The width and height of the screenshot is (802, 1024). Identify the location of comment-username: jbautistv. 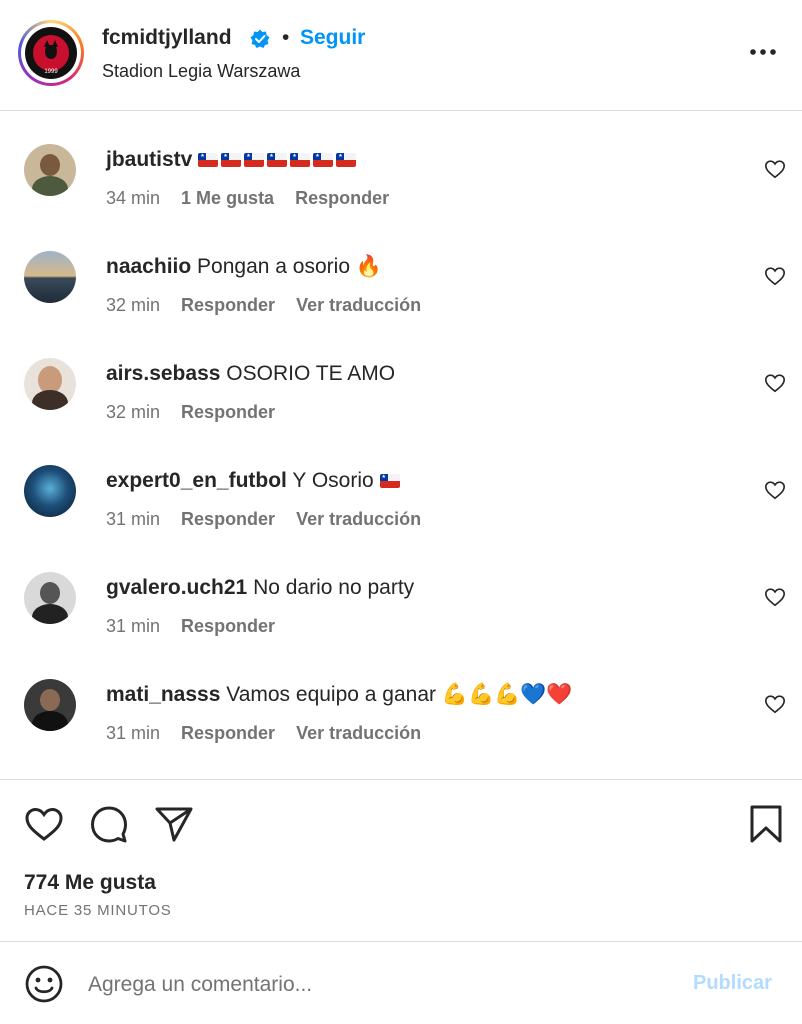
(149, 159).